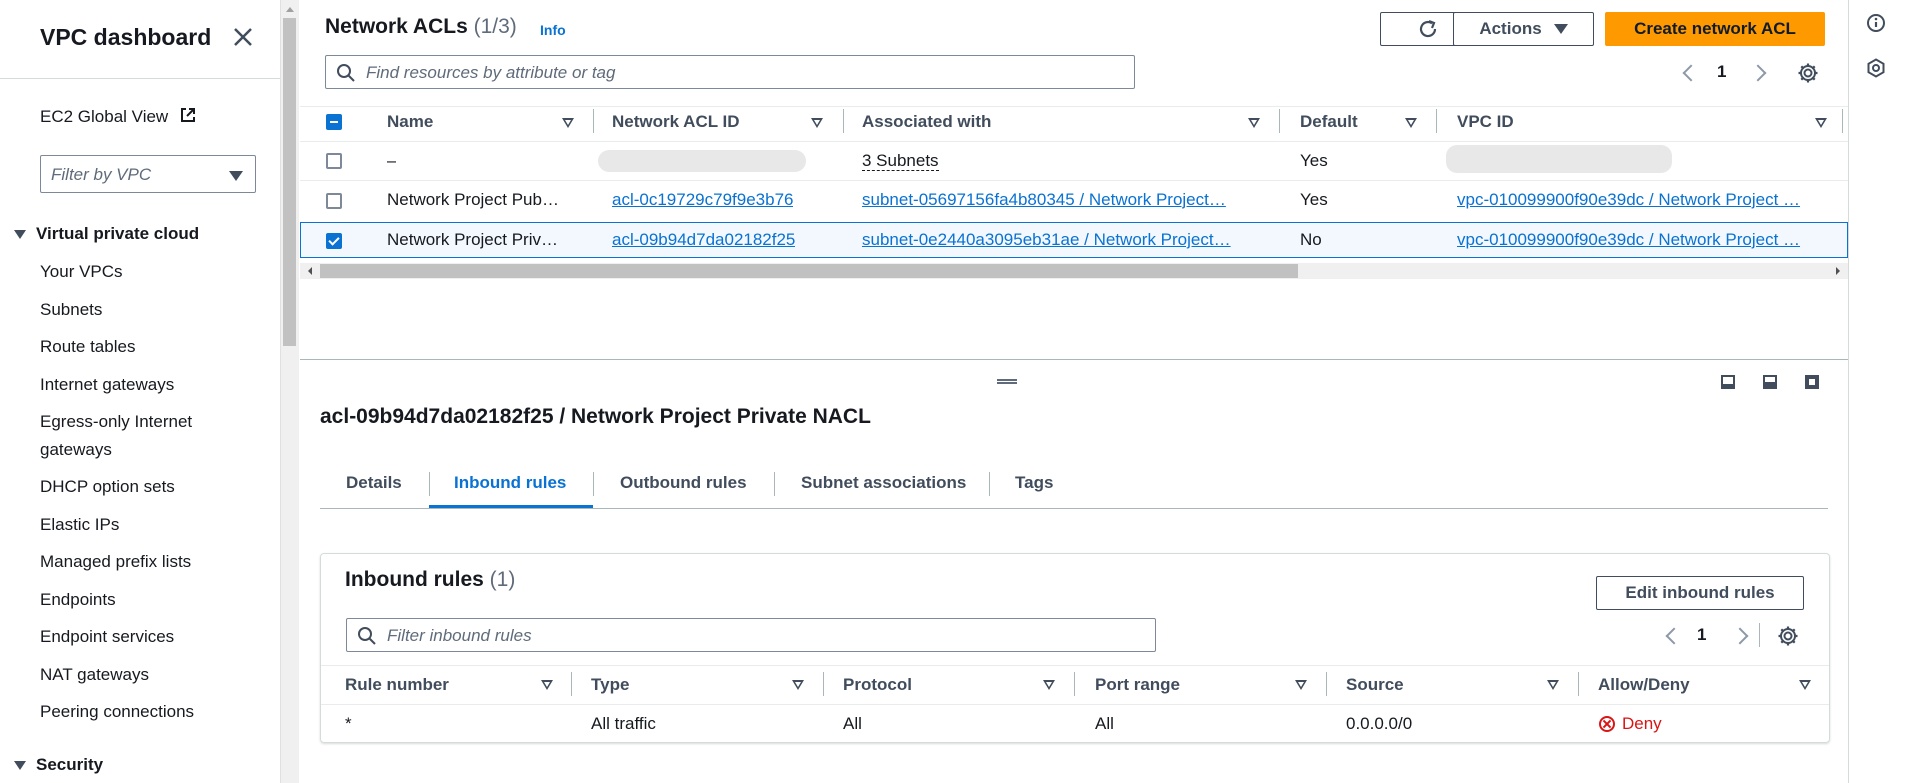 This screenshot has width=1919, height=783. What do you see at coordinates (116, 422) in the screenshot?
I see `sidebar-item-egress-only-gateways: Egress-only Internet` at bounding box center [116, 422].